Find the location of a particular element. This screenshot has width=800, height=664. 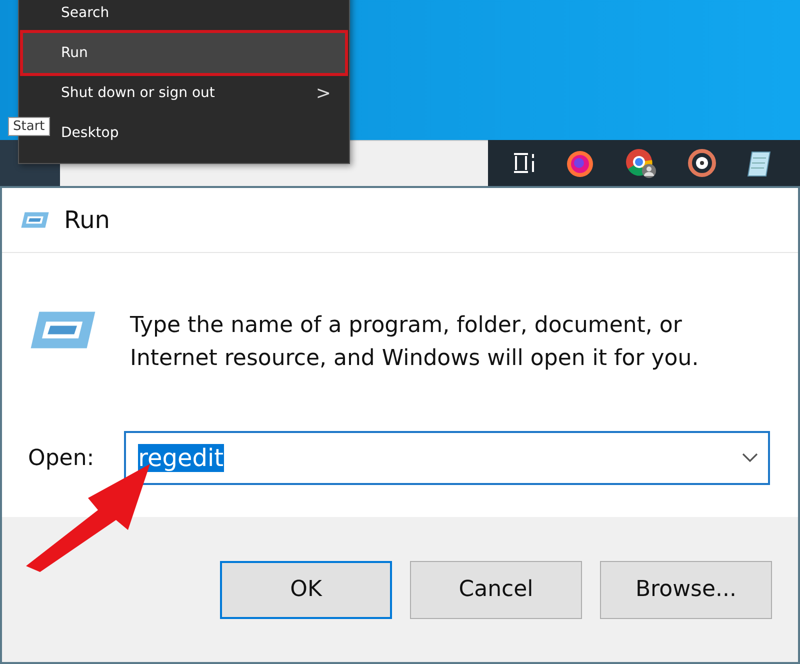

menu-item: Search is located at coordinates (184, 16).